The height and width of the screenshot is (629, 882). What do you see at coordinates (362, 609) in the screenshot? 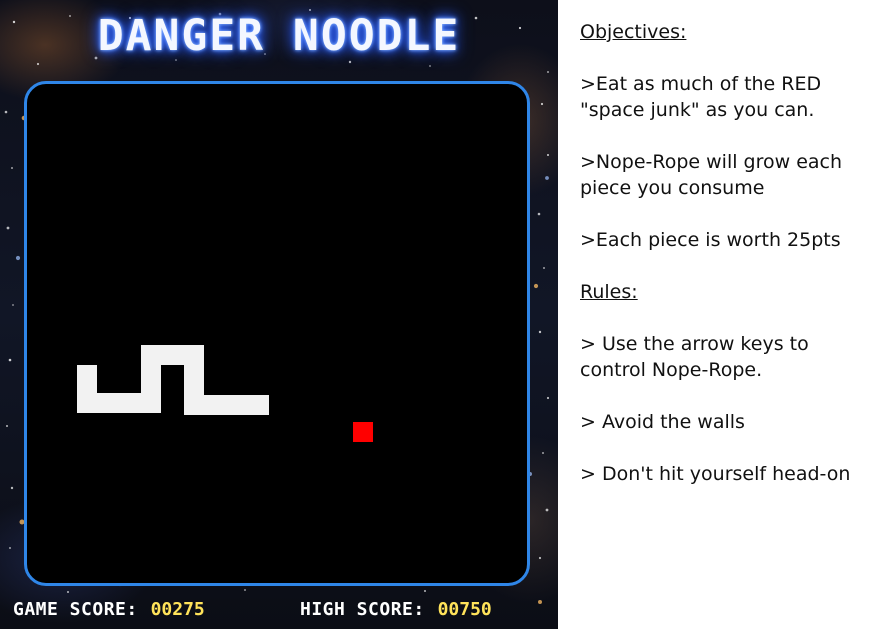
I see `high-score-label: HIGH SCORE:` at bounding box center [362, 609].